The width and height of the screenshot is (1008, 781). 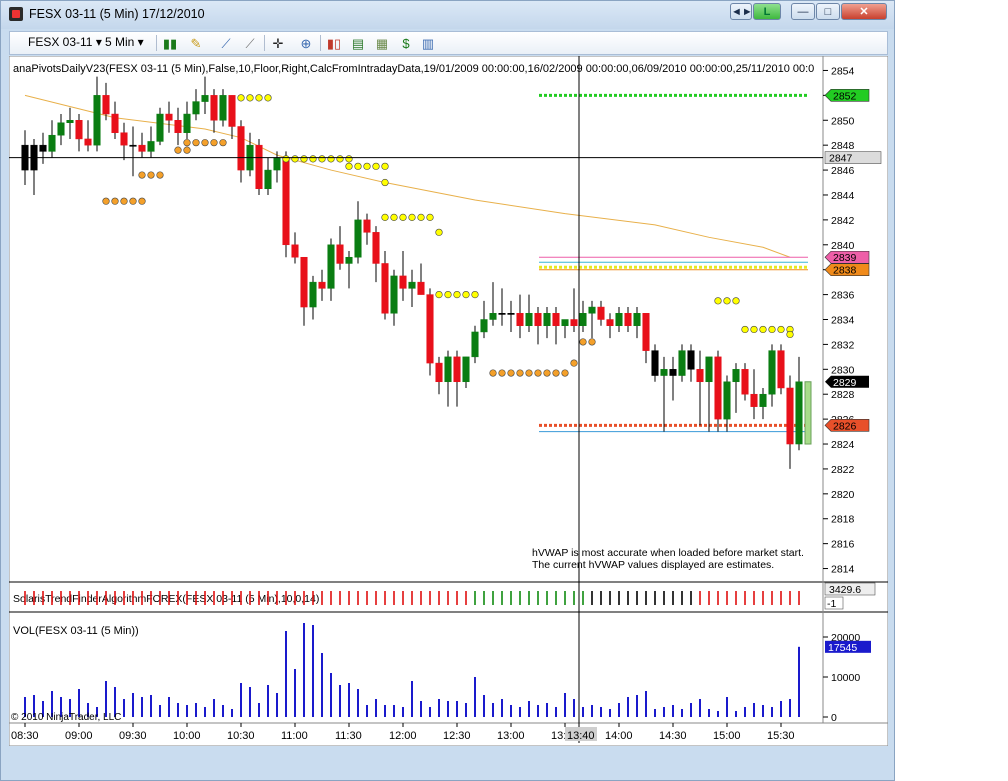 I want to click on indicators-icon: ▮▯, so click(x=334, y=43).